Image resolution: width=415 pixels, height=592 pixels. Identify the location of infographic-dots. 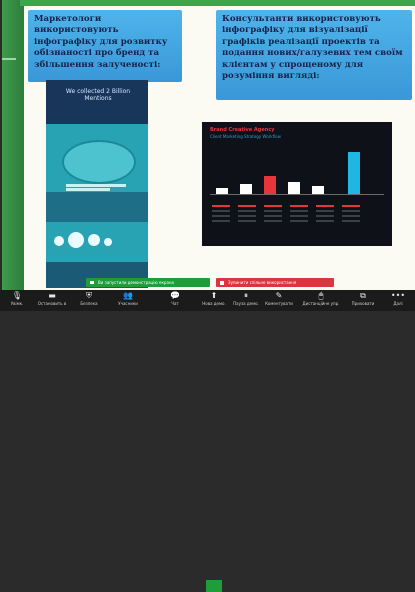
(97, 243).